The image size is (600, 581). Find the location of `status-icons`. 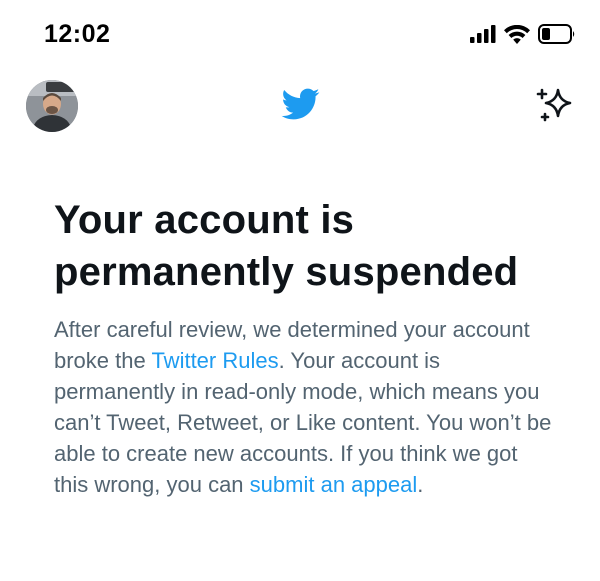

status-icons is located at coordinates (523, 34).